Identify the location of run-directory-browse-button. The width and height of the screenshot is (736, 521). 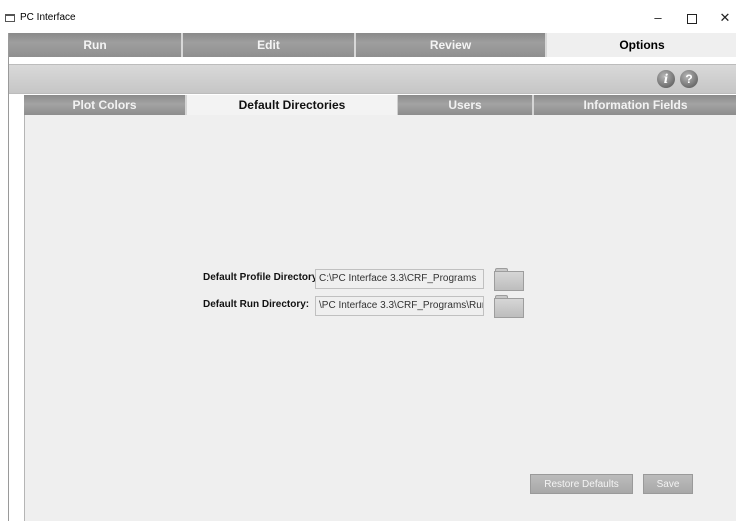
(509, 307).